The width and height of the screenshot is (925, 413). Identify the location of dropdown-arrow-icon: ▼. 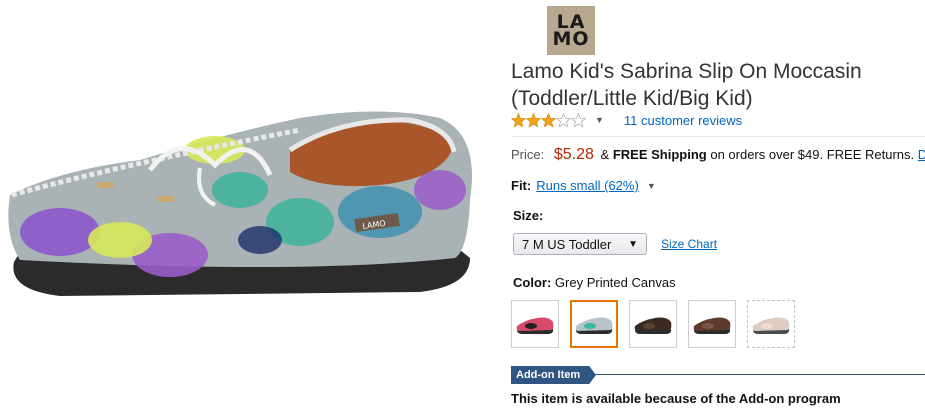
(633, 244).